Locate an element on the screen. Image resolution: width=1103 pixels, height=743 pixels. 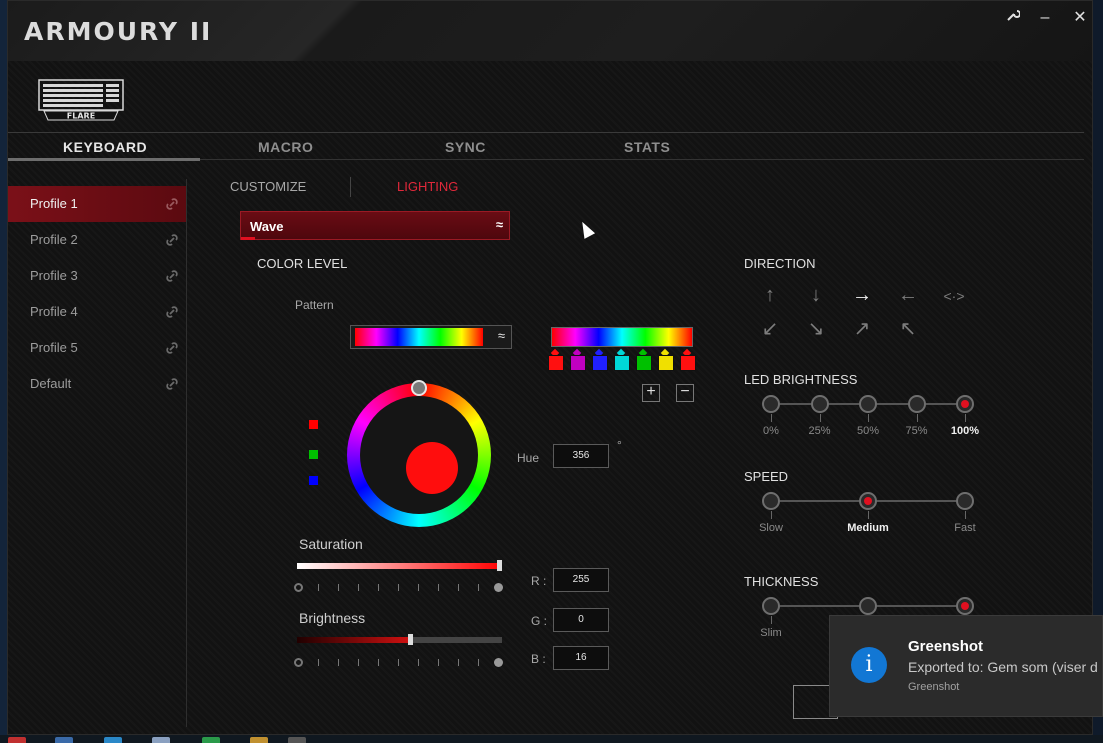
arrow-up-icon: ↑ is located at coordinates (770, 295).